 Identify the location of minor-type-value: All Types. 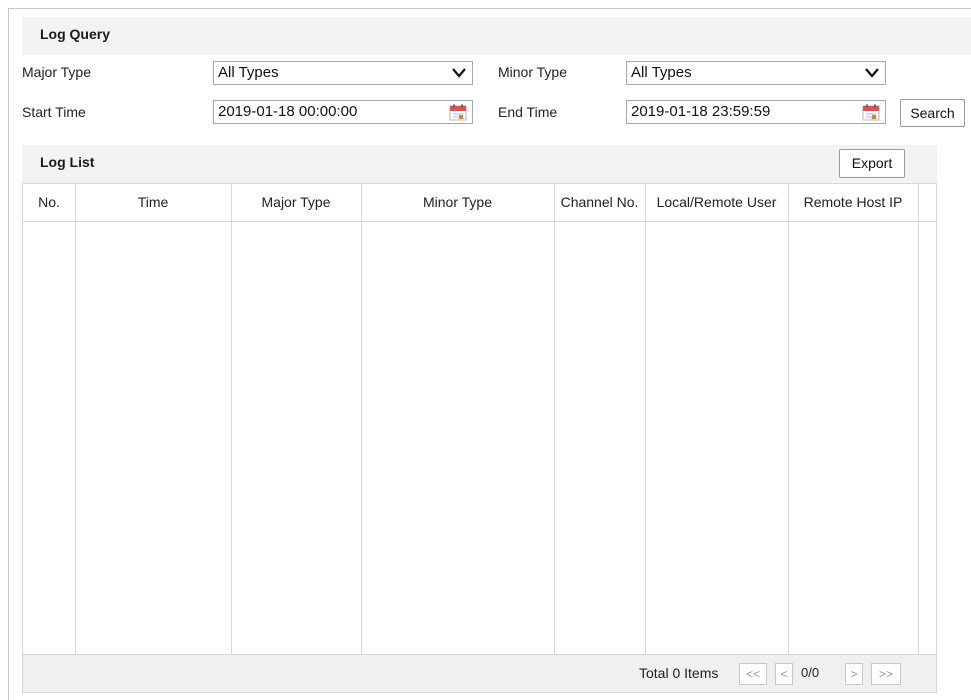
(661, 72).